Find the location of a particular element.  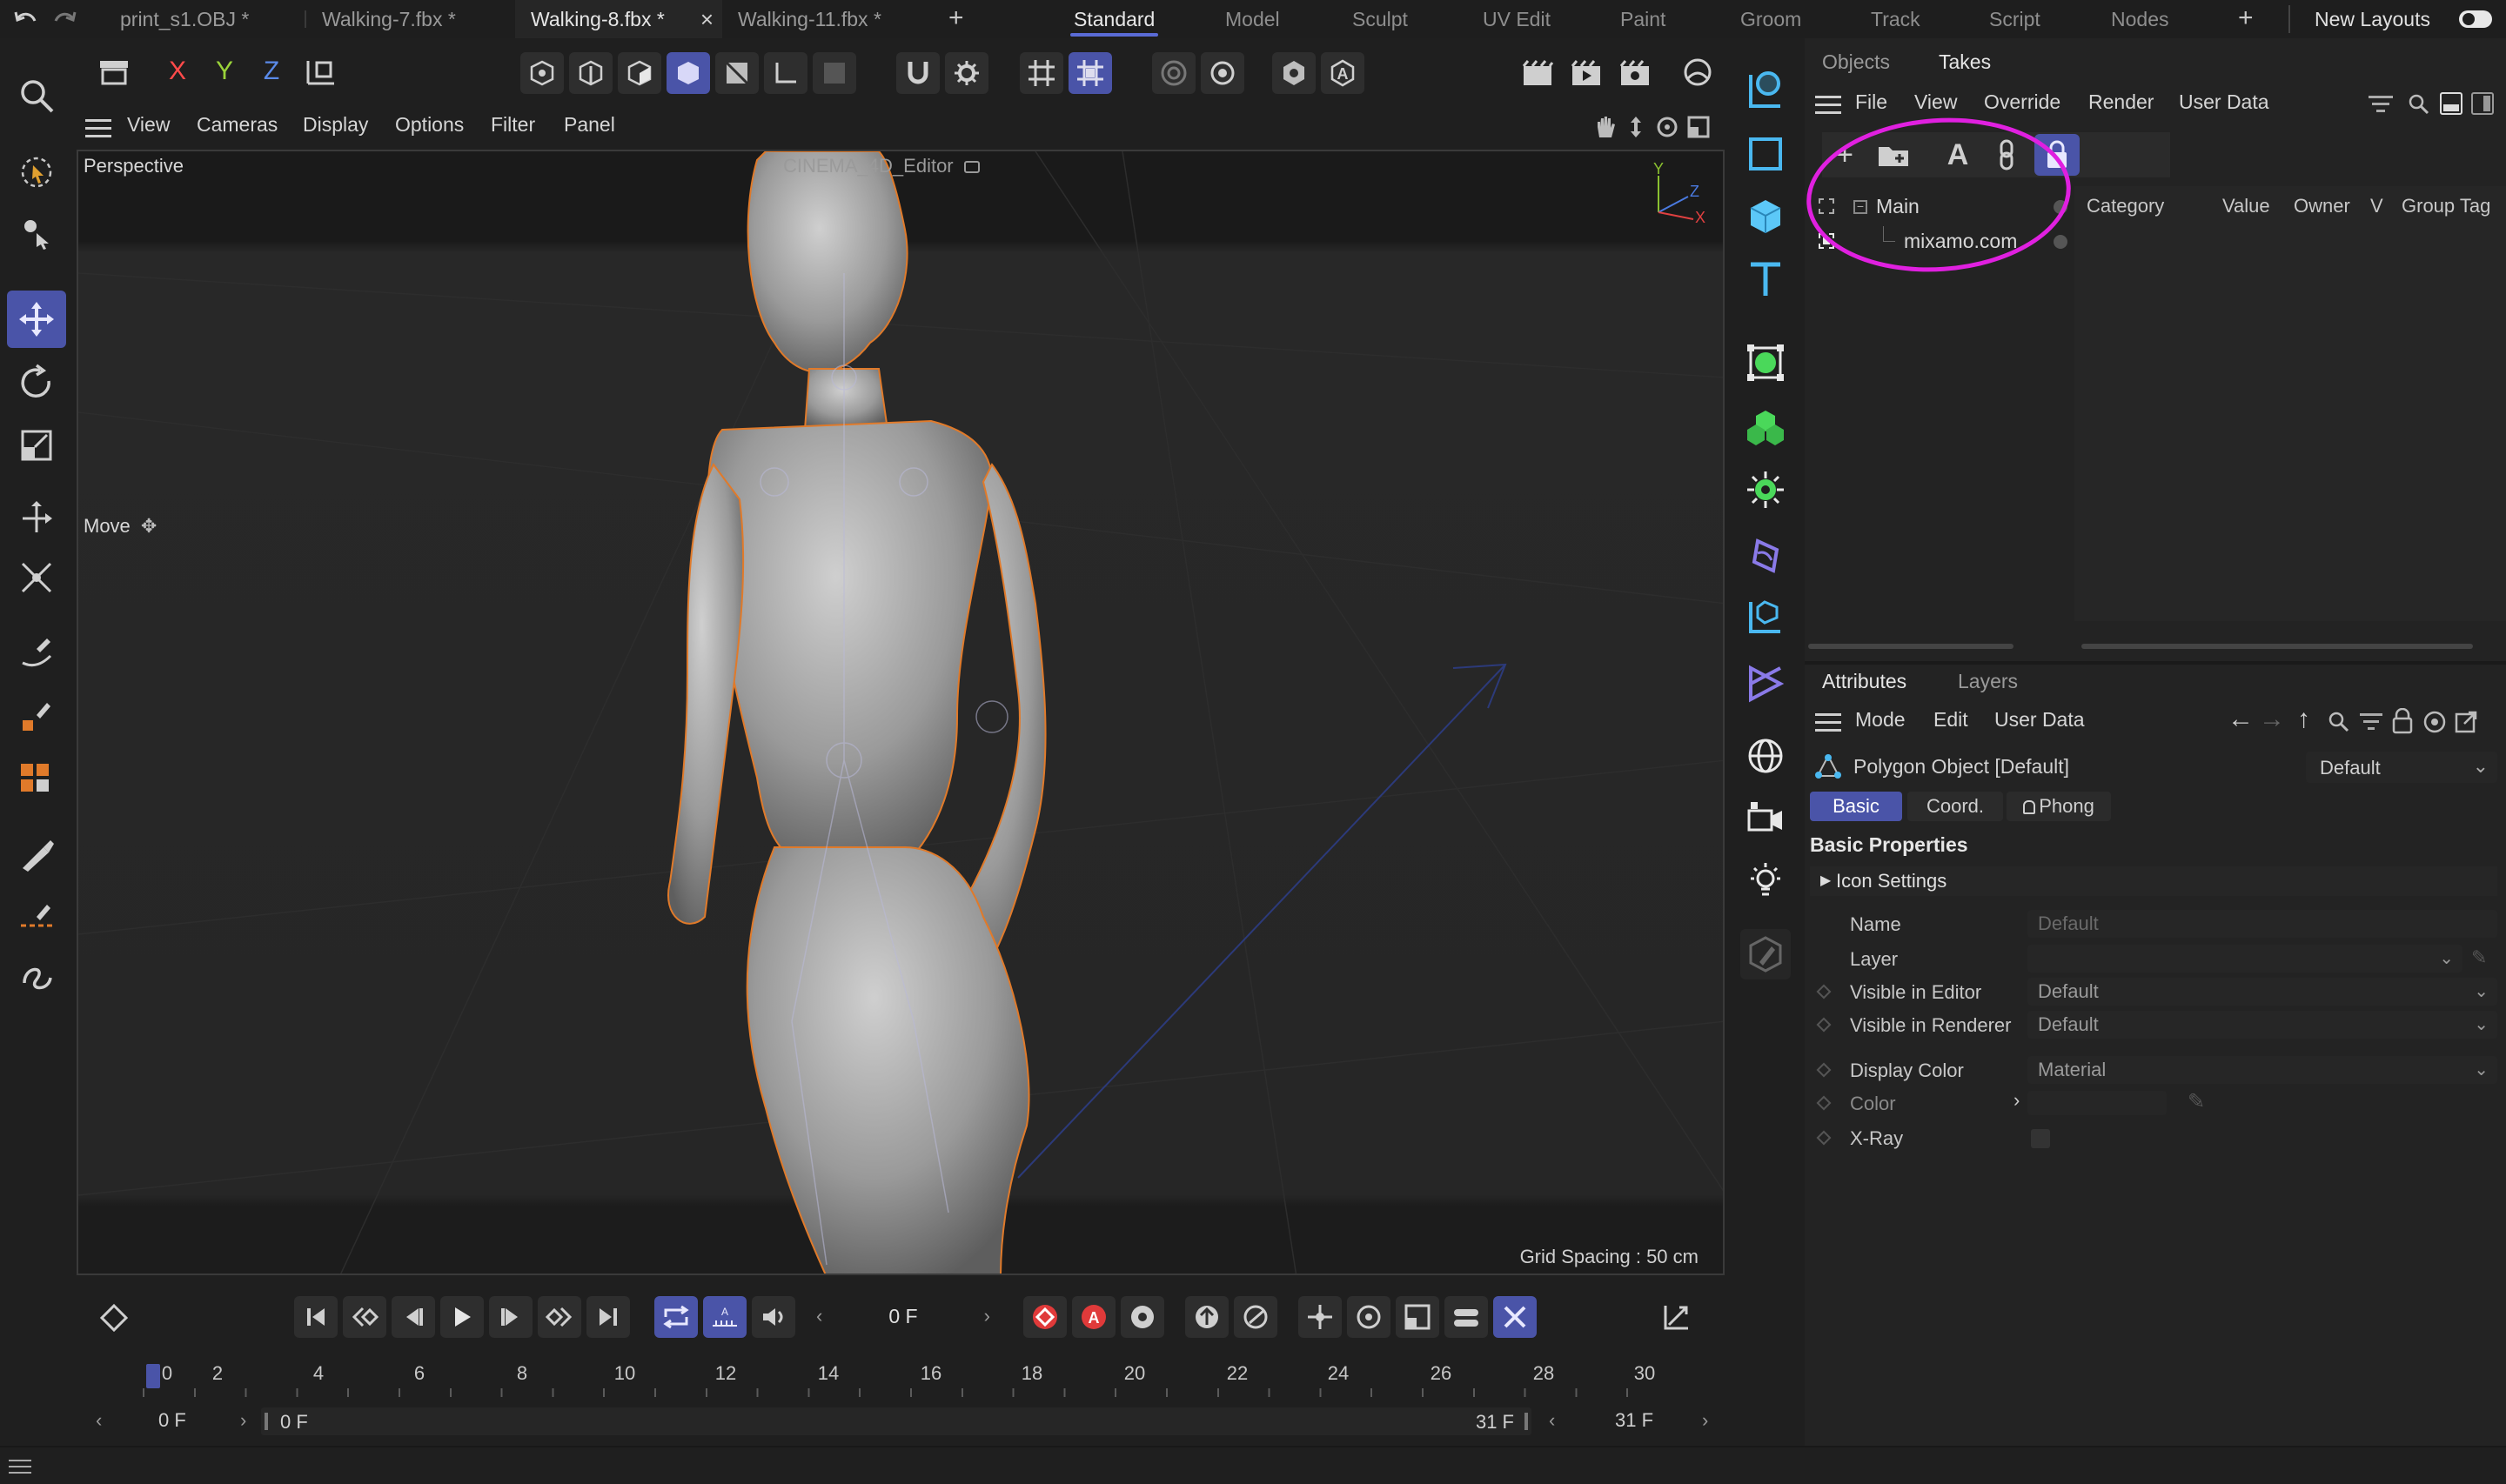

camera-label: Perspective is located at coordinates (134, 166).